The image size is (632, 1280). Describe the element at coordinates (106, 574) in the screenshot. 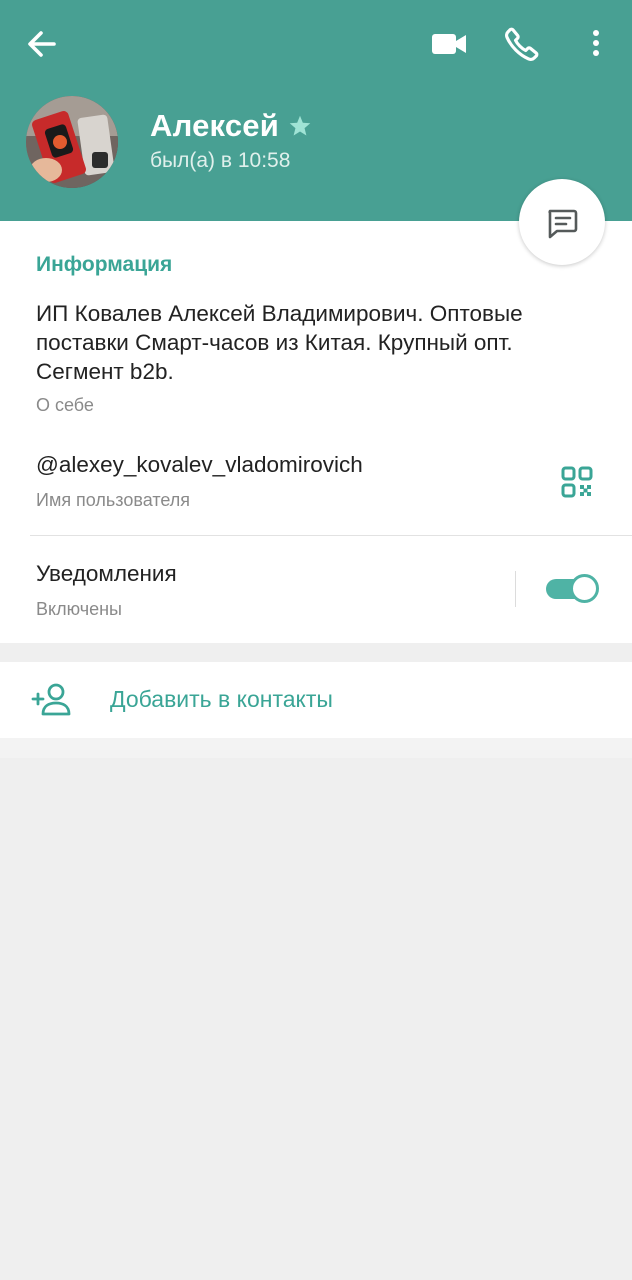

I see `notifications-title: Уведомления` at that location.